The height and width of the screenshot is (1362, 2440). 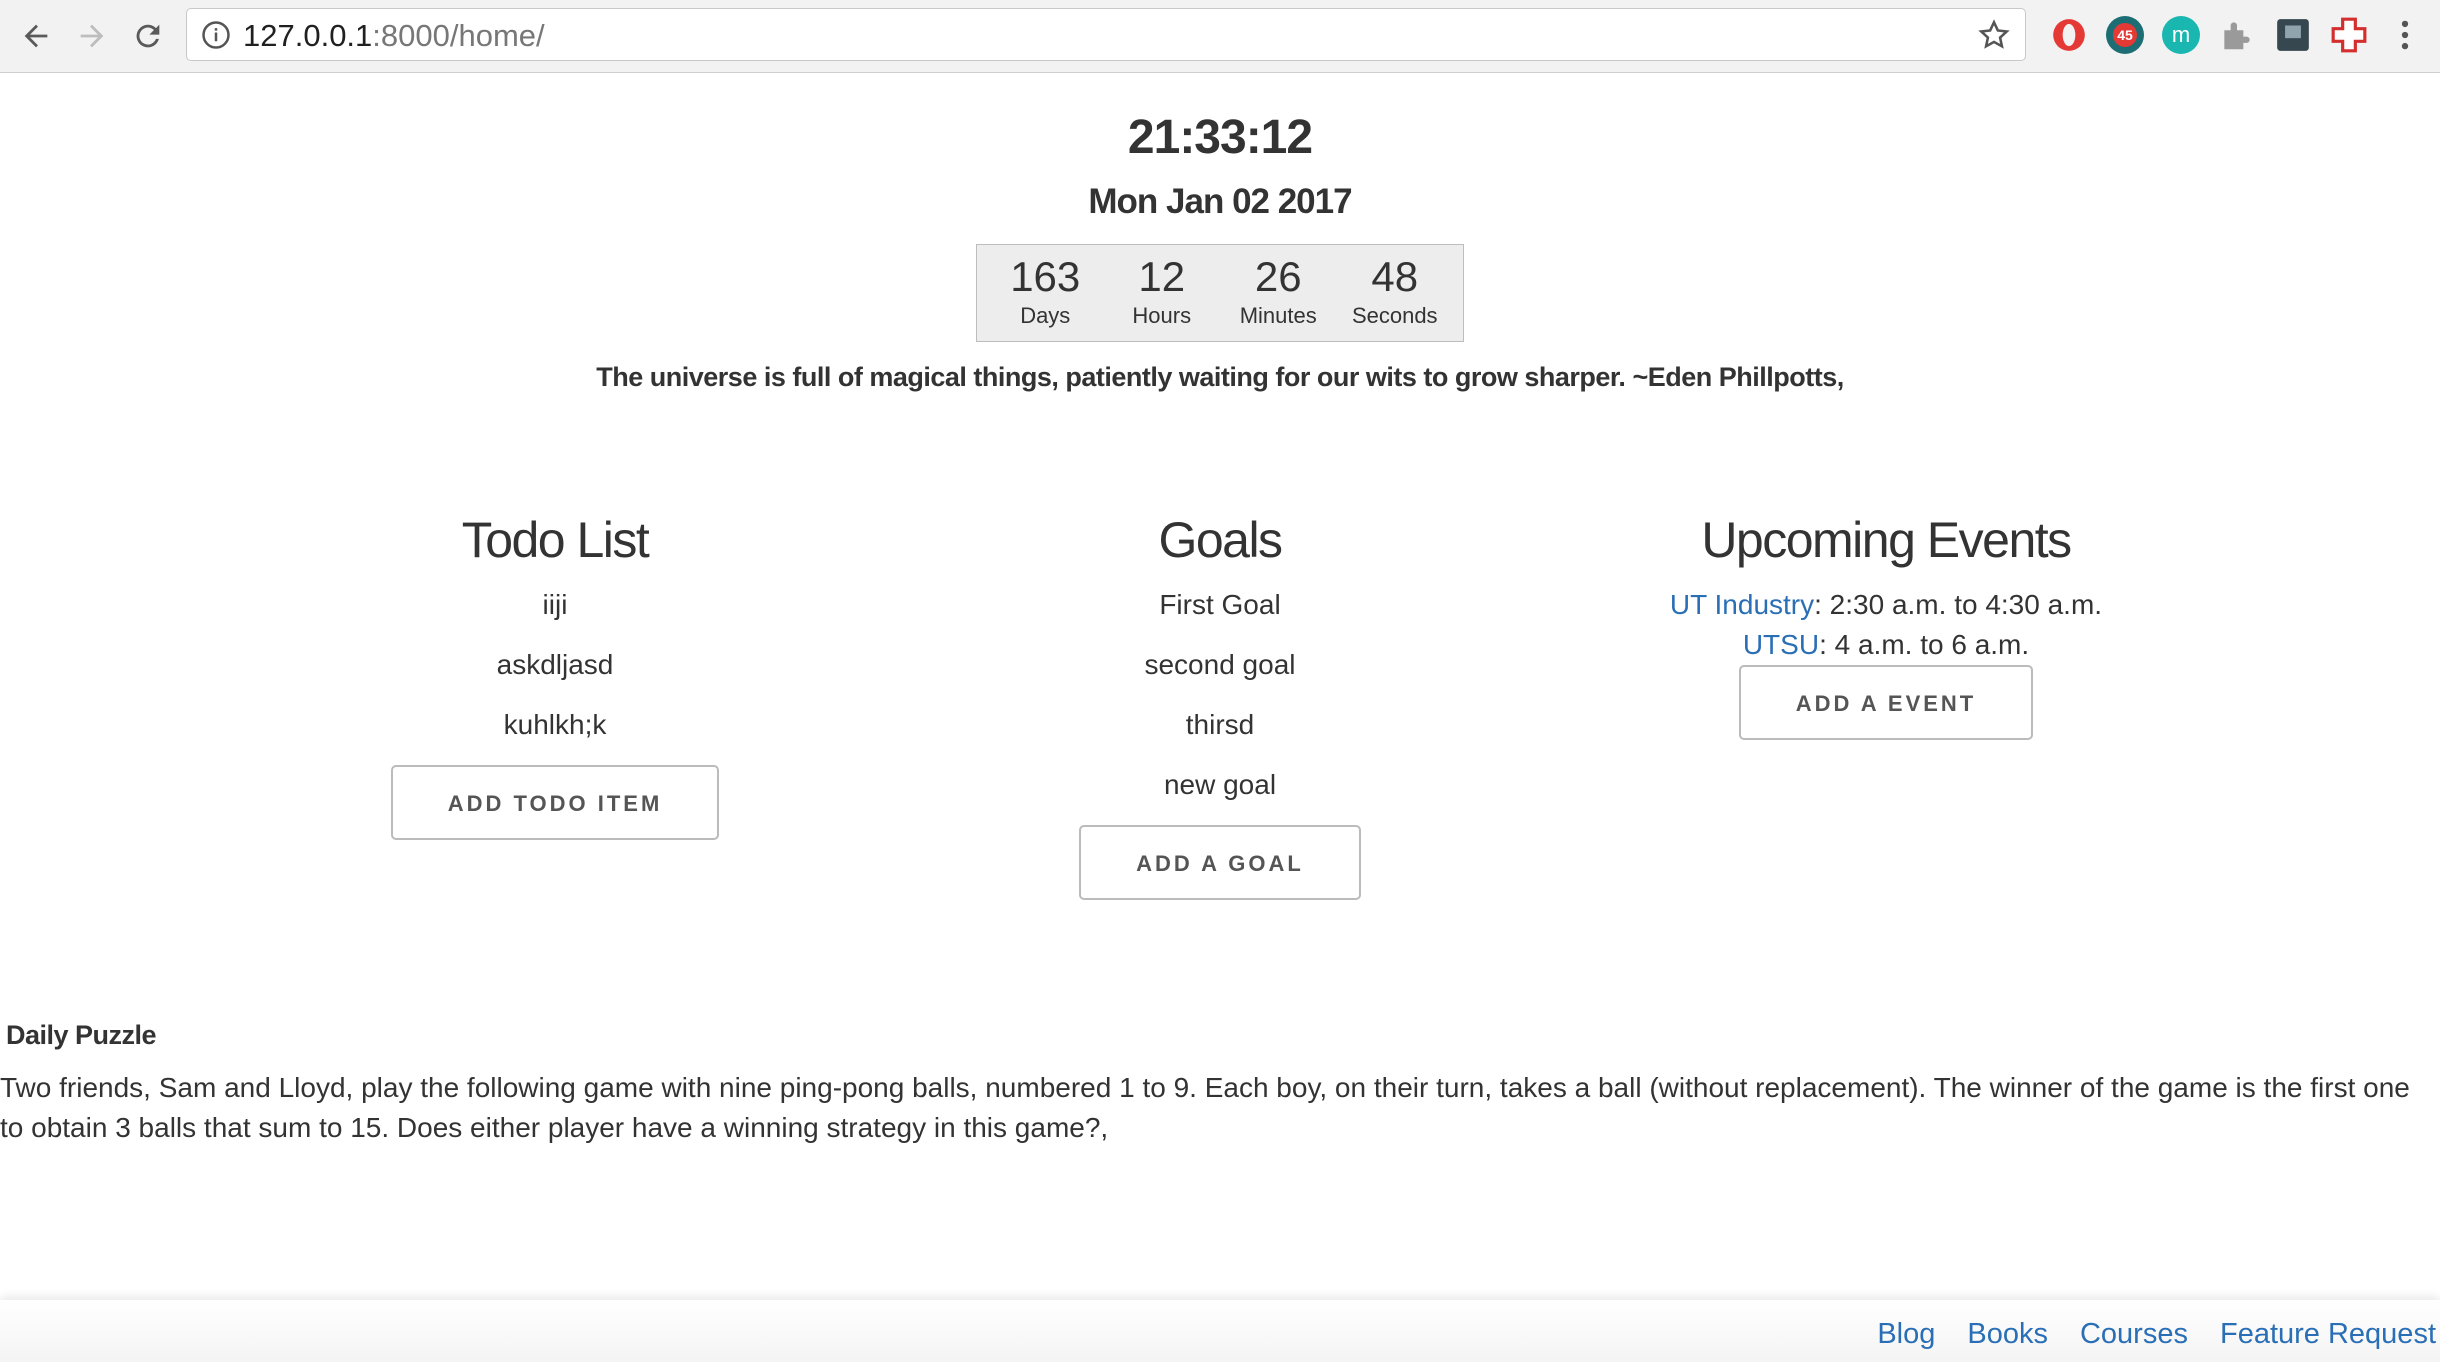 What do you see at coordinates (1220, 784) in the screenshot?
I see `goal-item: new goal` at bounding box center [1220, 784].